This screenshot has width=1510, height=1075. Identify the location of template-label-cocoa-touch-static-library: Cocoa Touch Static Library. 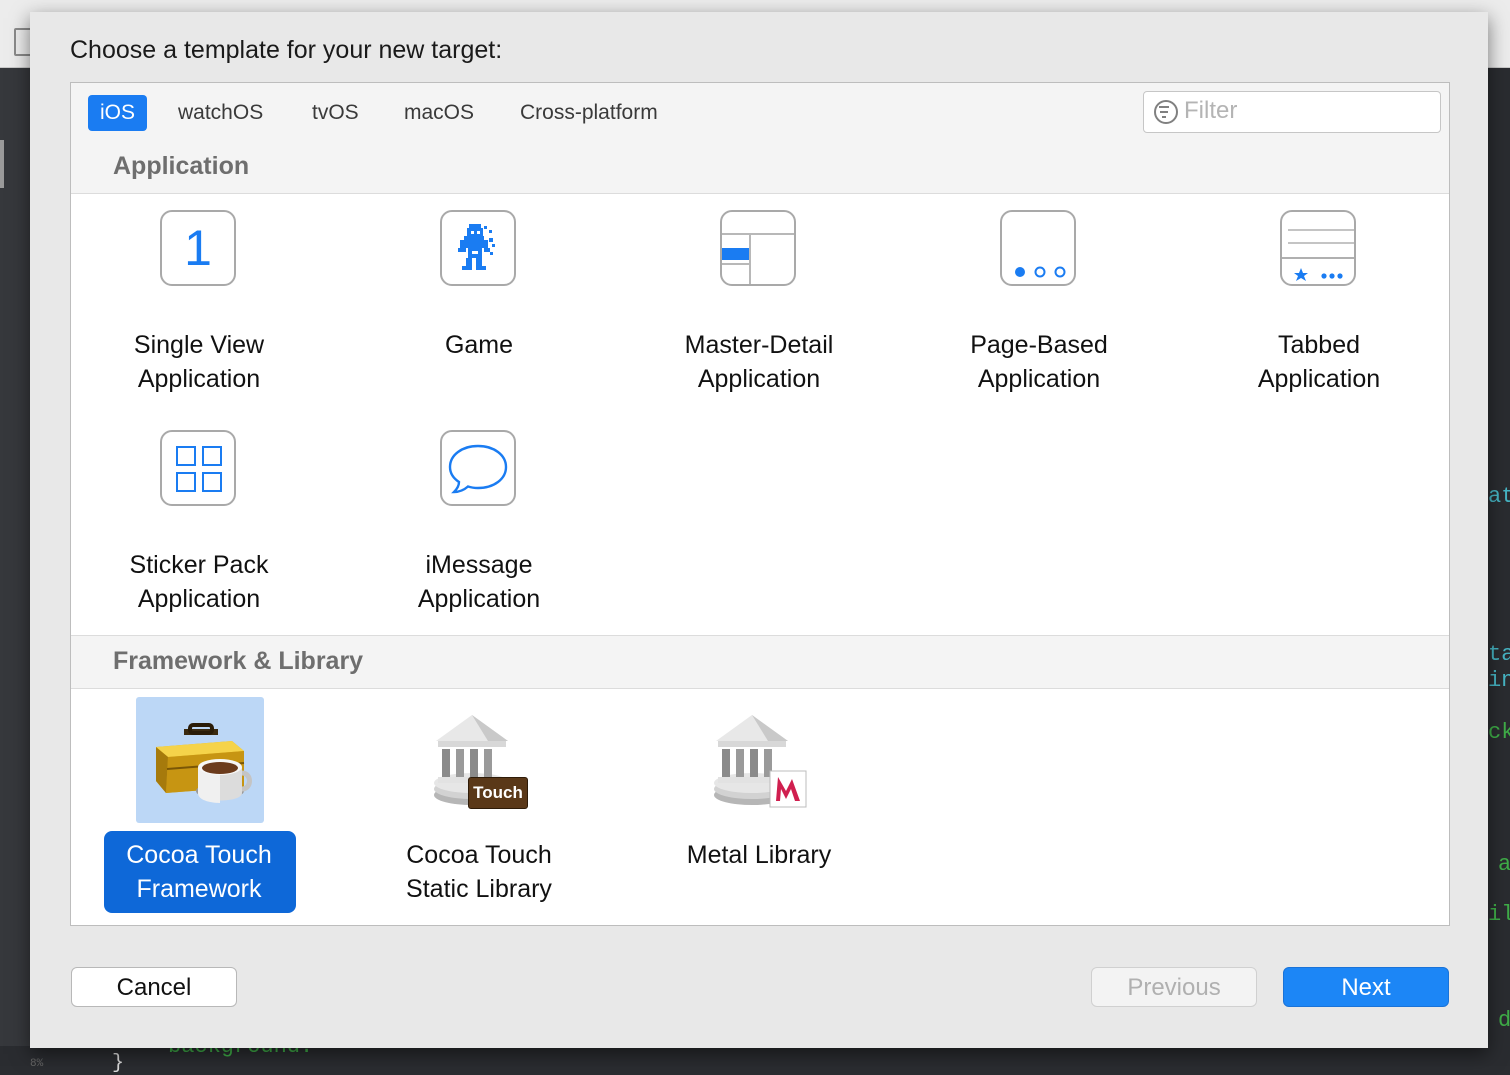
(479, 872).